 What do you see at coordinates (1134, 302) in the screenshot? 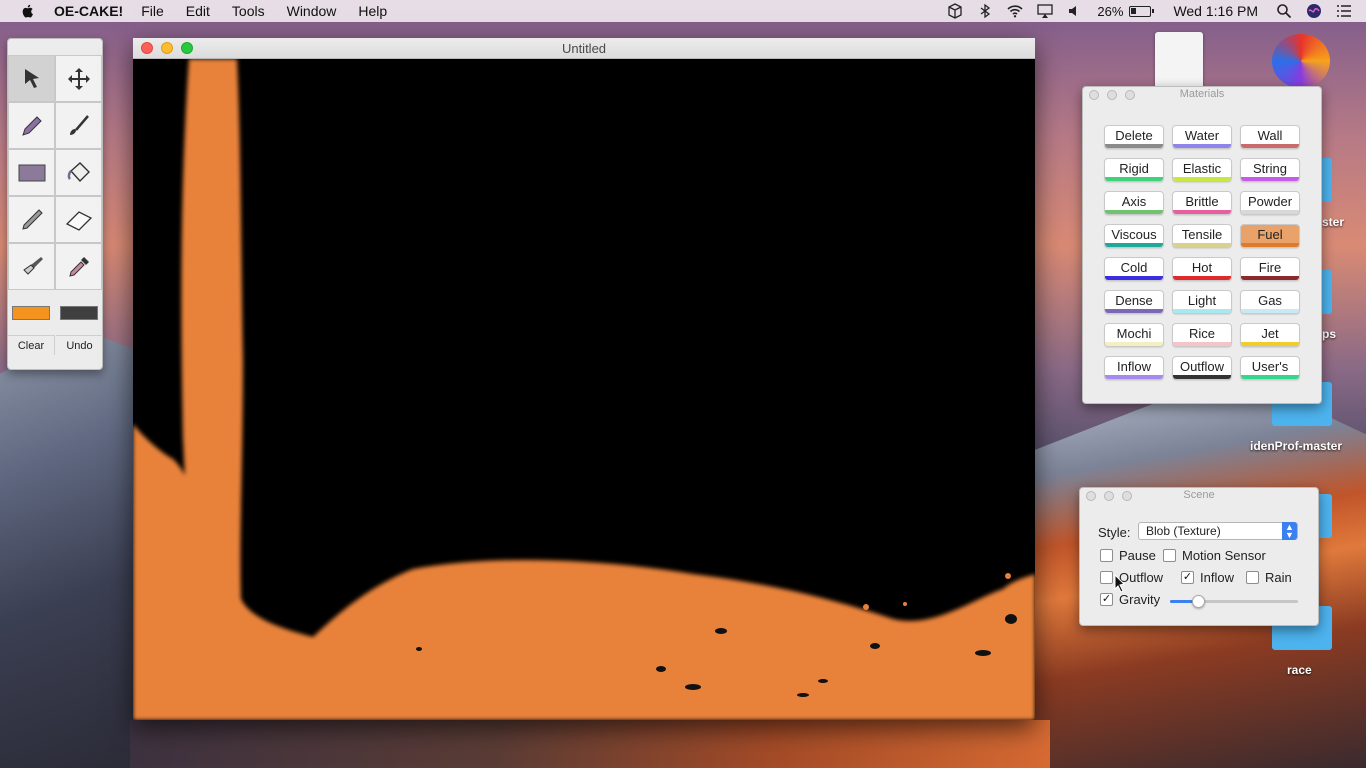
I see `material-button-dense: Dense` at bounding box center [1134, 302].